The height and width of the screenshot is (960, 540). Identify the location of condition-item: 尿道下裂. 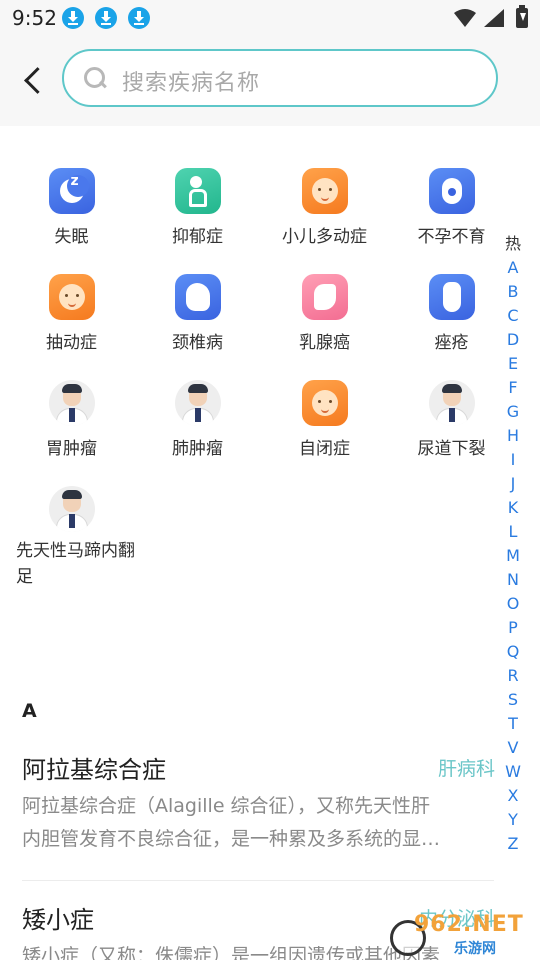
(451, 415).